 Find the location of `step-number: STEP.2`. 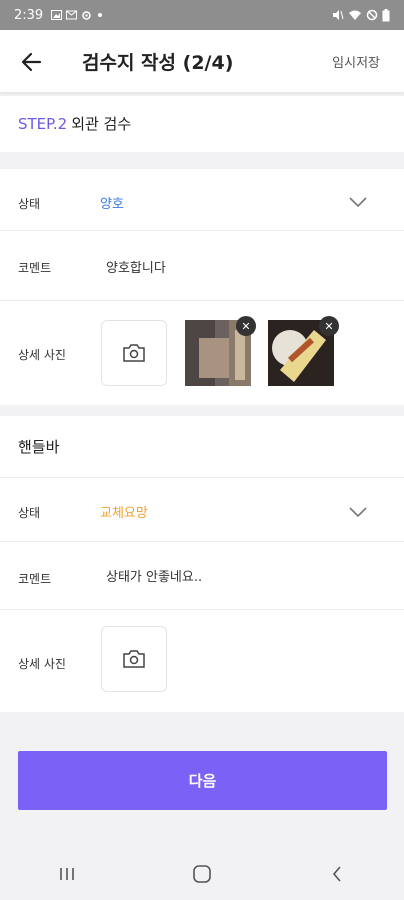

step-number: STEP.2 is located at coordinates (43, 124).